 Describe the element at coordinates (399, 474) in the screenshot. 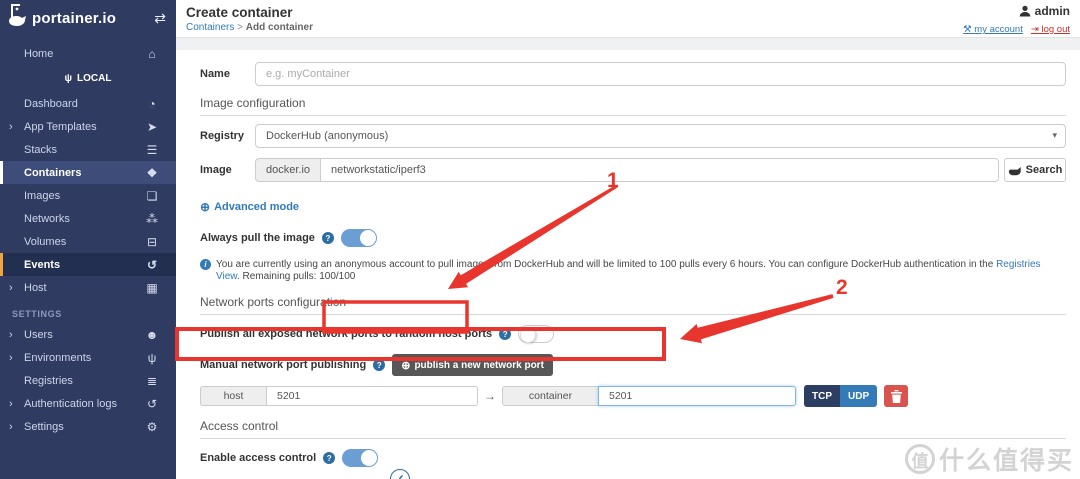

I see `check-badge-icon: ✓` at that location.